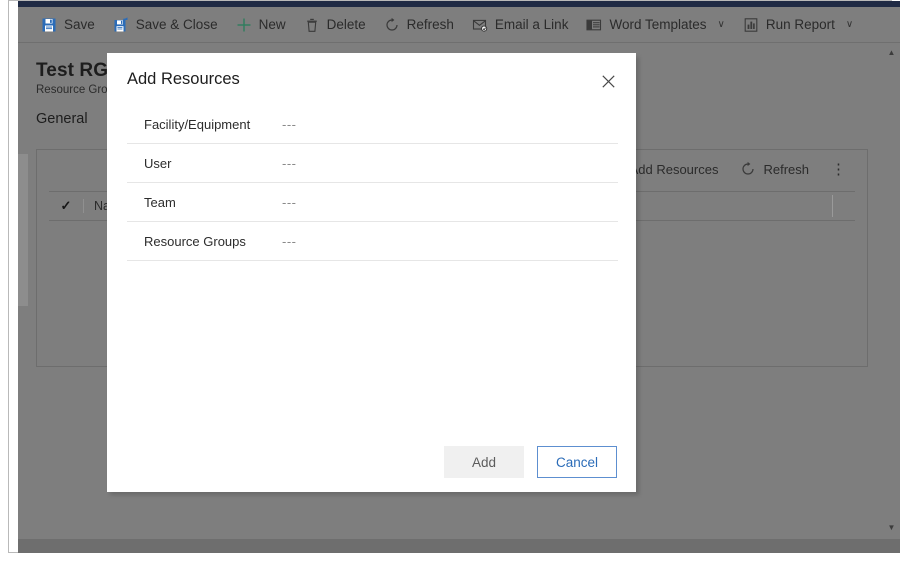  I want to click on add-button: Add, so click(484, 462).